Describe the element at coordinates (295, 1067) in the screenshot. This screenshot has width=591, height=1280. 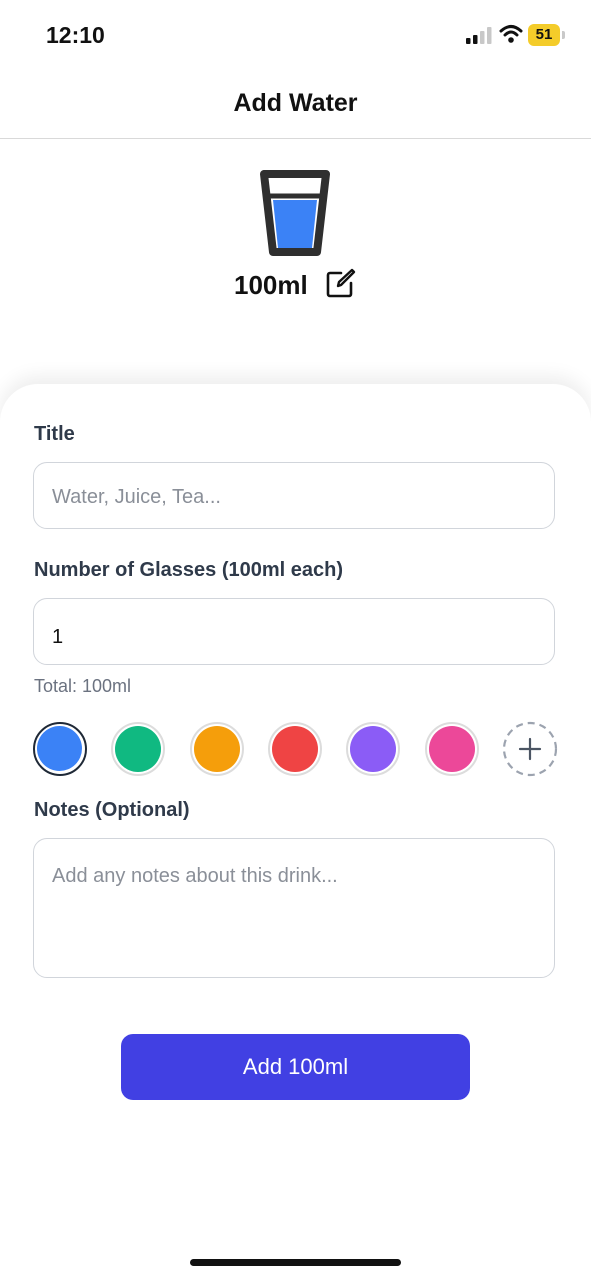
I see `add-water-button: Add 100ml` at that location.